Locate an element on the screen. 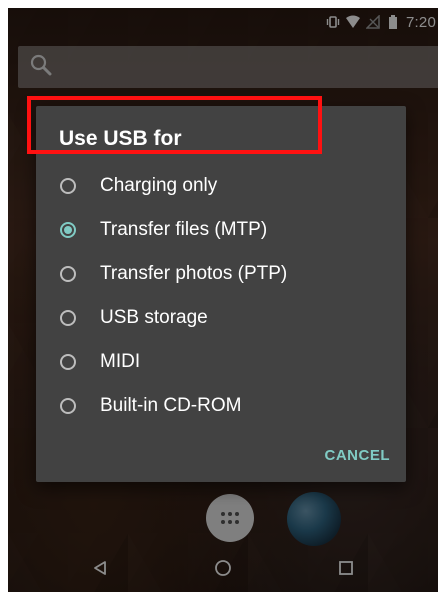 Image resolution: width=438 pixels, height=592 pixels. option-midi: MIDI is located at coordinates (221, 362).